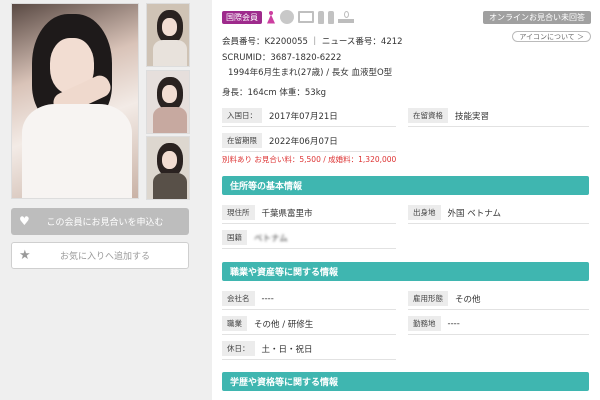 The height and width of the screenshot is (400, 600). I want to click on company-field: 会社名 ----, so click(309, 299).